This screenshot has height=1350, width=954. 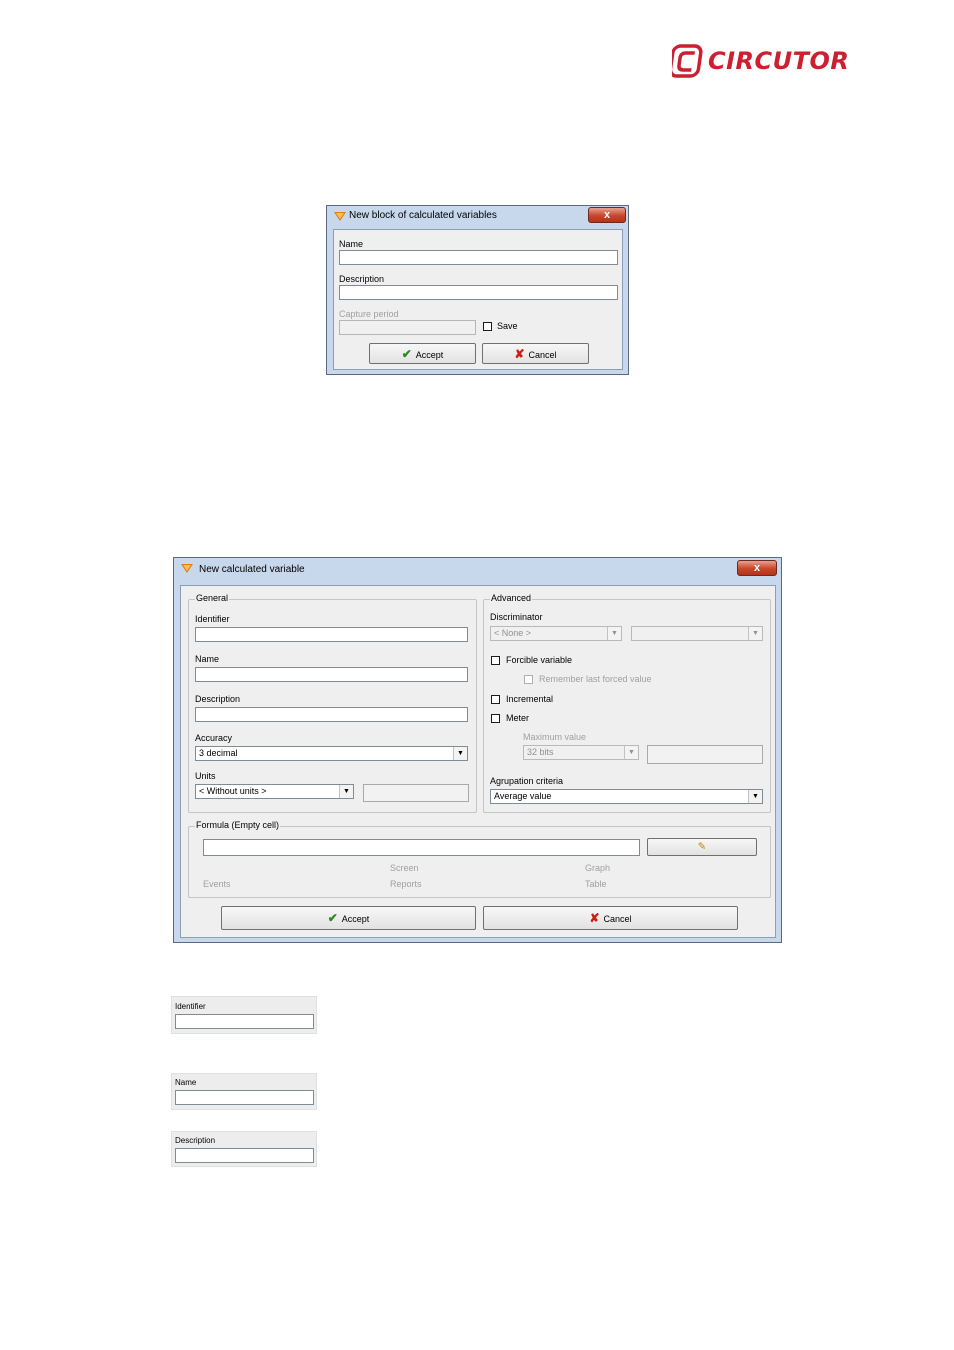 What do you see at coordinates (406, 884) in the screenshot?
I see `formula-link-reports: Reports` at bounding box center [406, 884].